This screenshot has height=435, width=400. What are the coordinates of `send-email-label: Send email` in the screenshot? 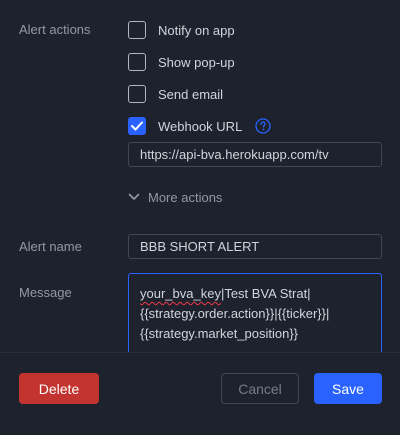 It's located at (191, 94).